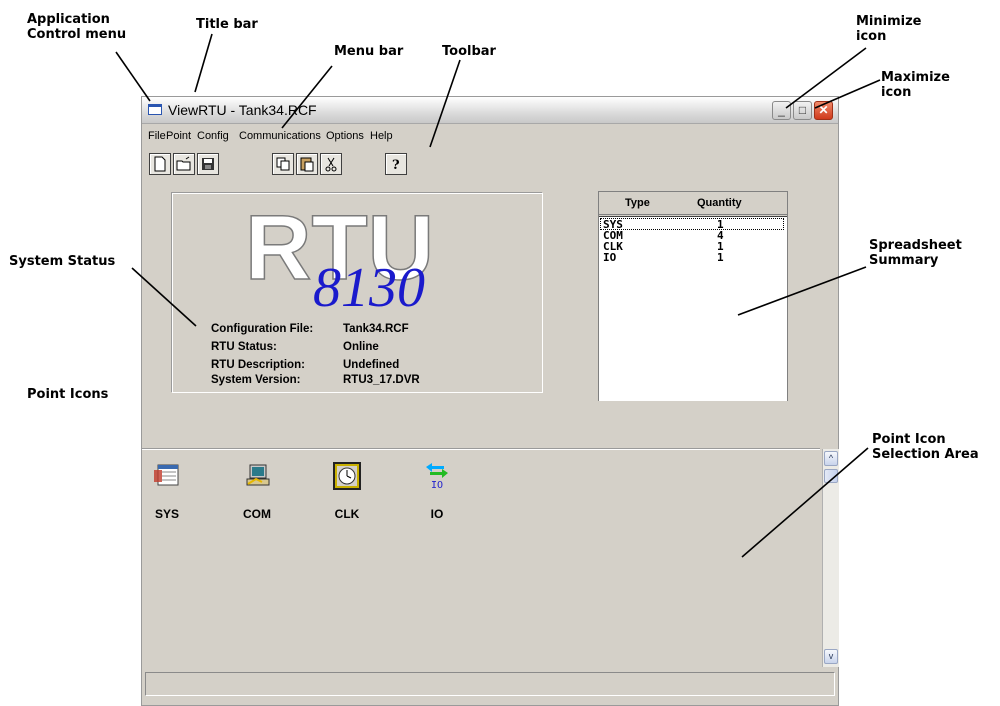 The height and width of the screenshot is (706, 1000). Describe the element at coordinates (258, 475) in the screenshot. I see `com-point-icon` at that location.